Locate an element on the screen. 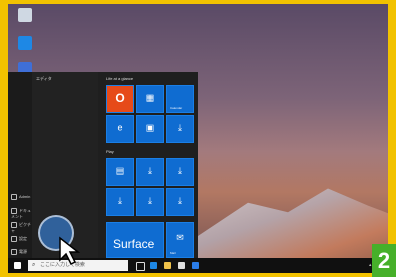  recycle-bin-icon is located at coordinates (25, 15).